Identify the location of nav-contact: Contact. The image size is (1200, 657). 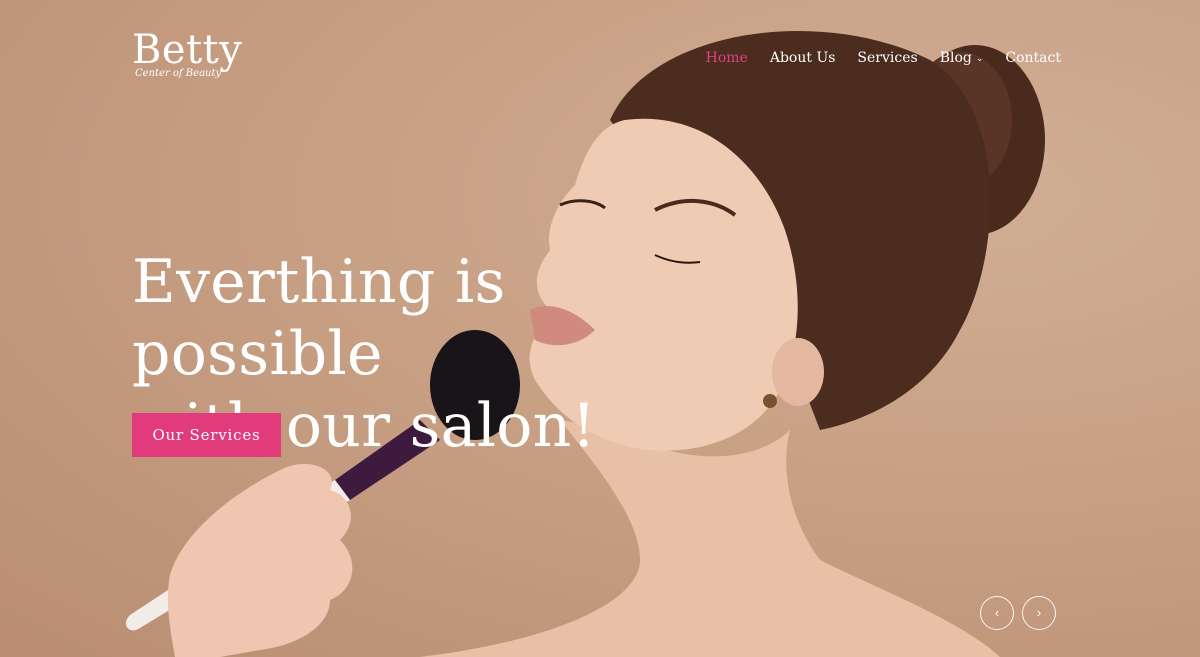
(1033, 58).